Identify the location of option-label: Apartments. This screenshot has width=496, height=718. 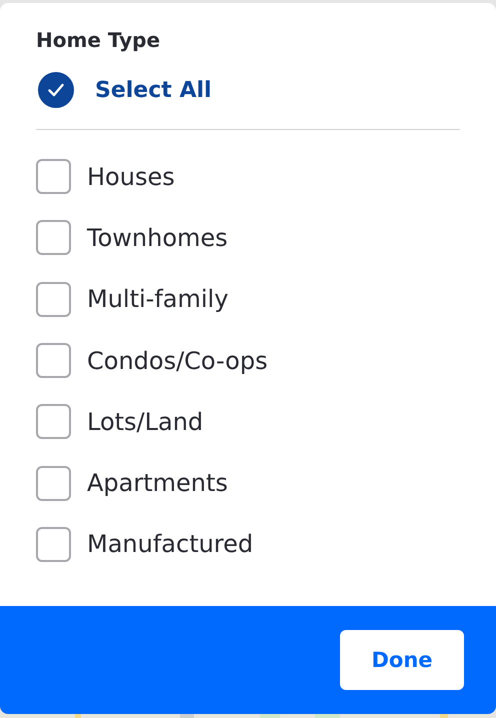
(157, 483).